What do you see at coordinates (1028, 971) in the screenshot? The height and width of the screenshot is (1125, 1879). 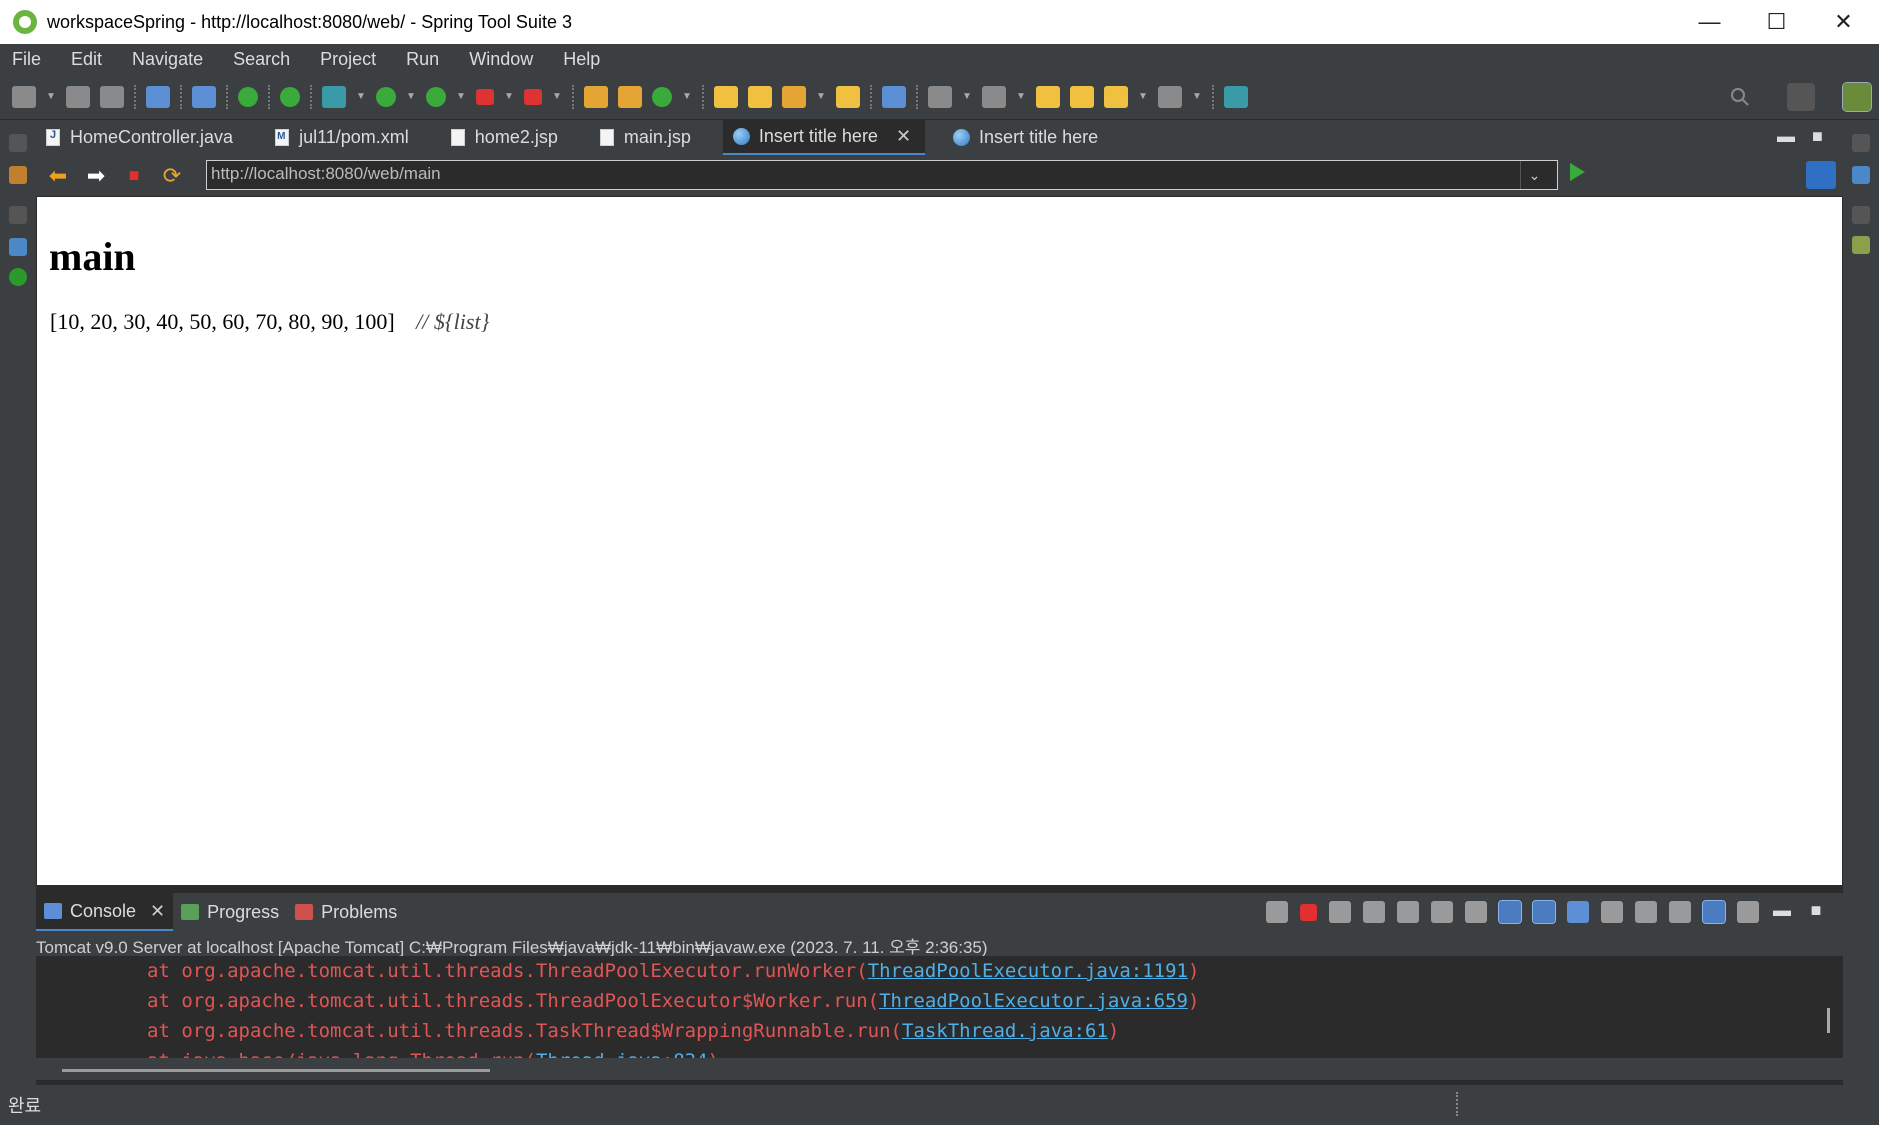 I see `source-link: ThreadPoolExecutor.java:1191` at bounding box center [1028, 971].